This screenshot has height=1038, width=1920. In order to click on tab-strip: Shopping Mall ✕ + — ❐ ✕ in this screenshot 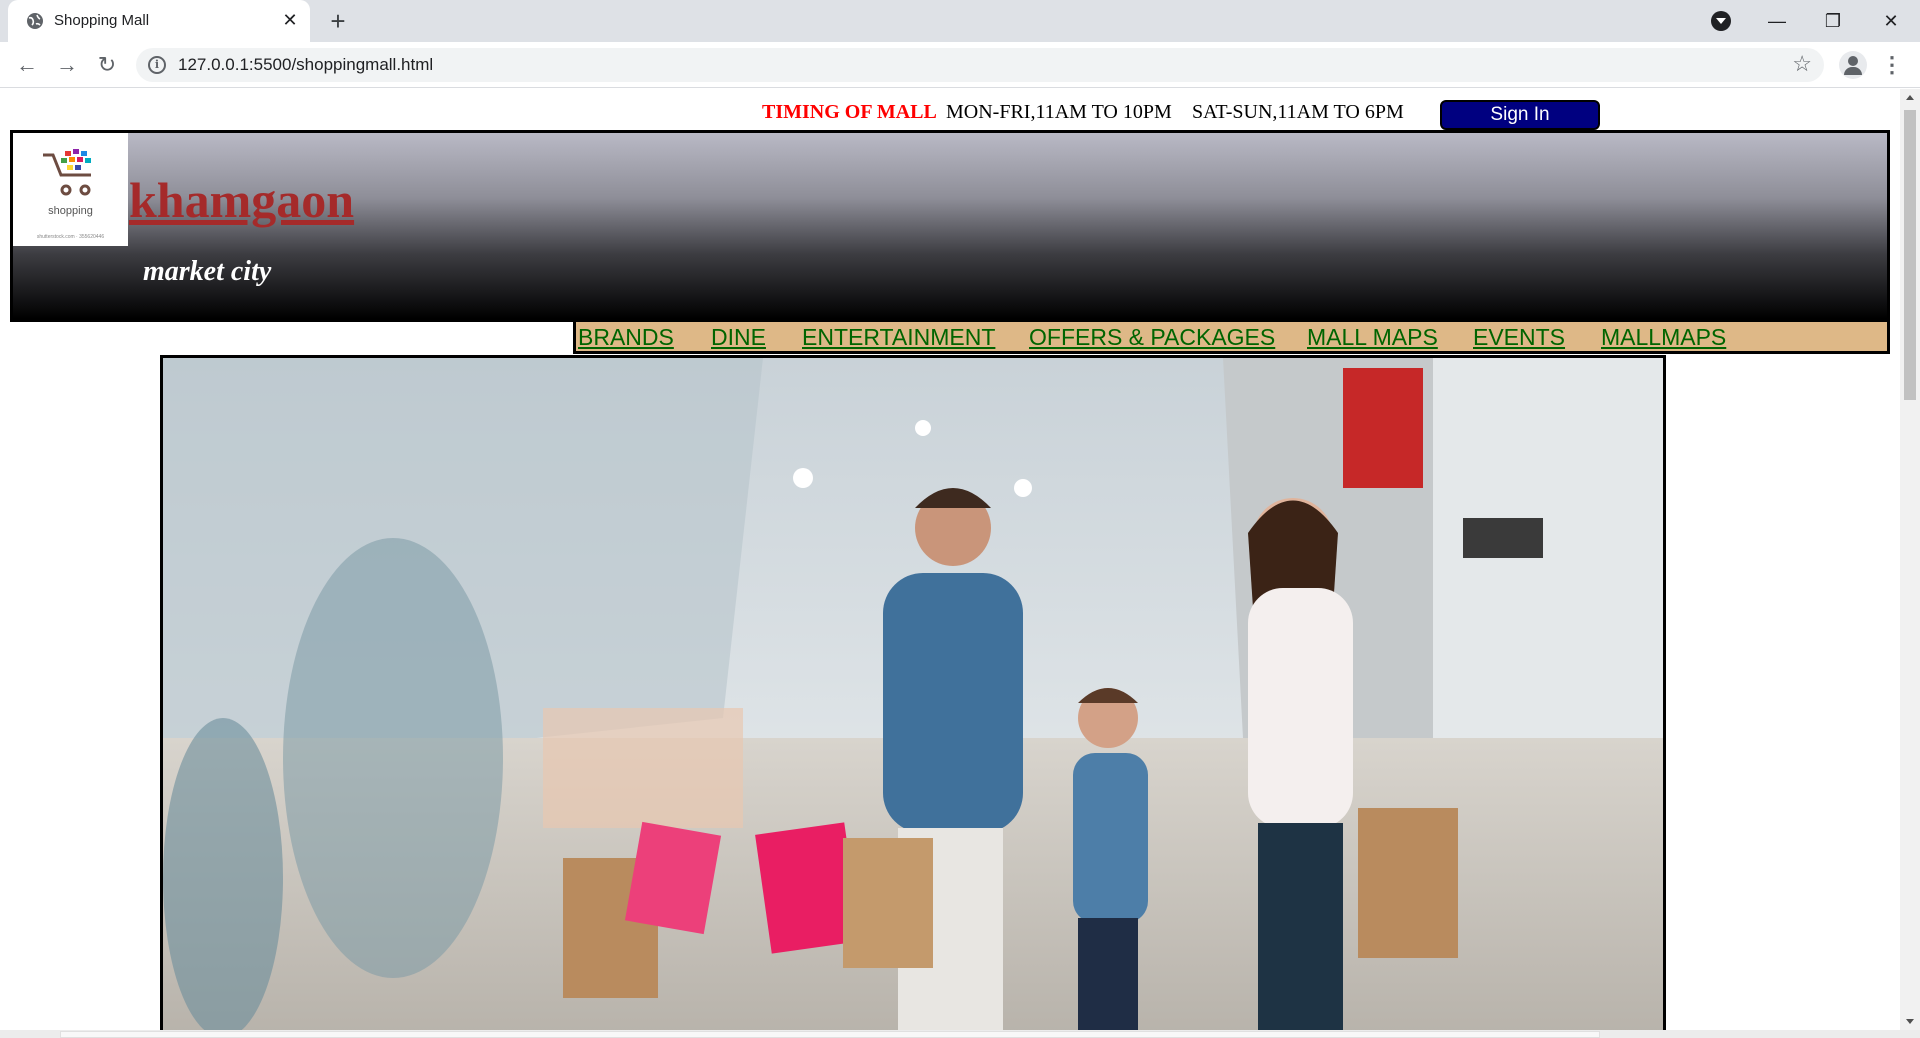, I will do `click(960, 21)`.